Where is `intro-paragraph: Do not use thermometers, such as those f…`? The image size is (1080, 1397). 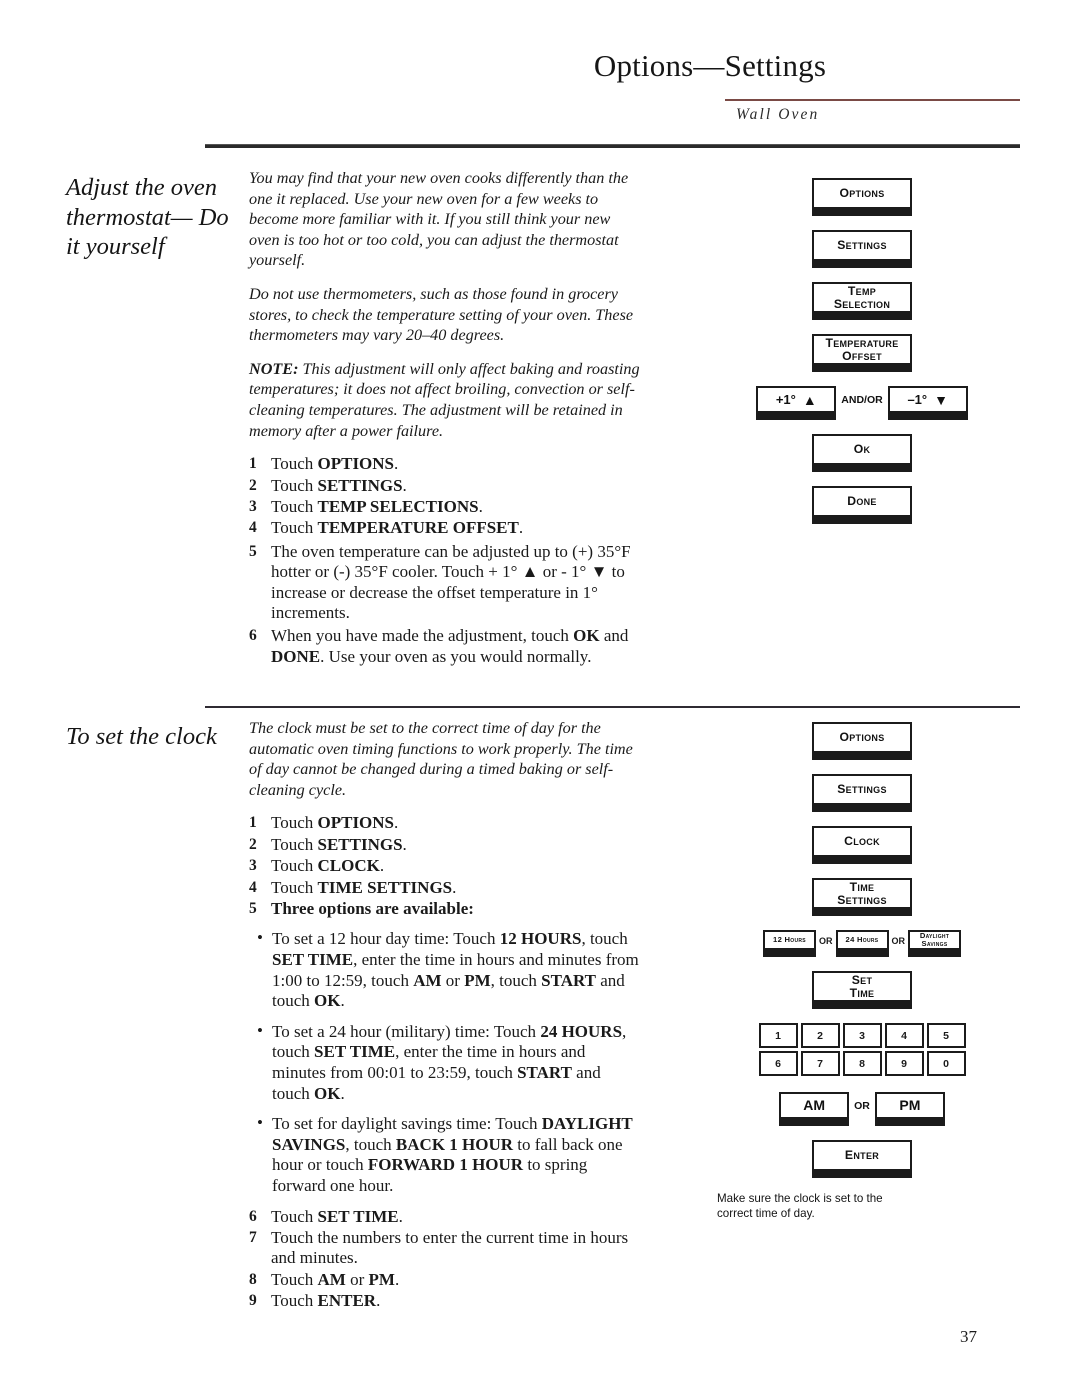
intro-paragraph: Do not use thermometers, such as those f… is located at coordinates (441, 314).